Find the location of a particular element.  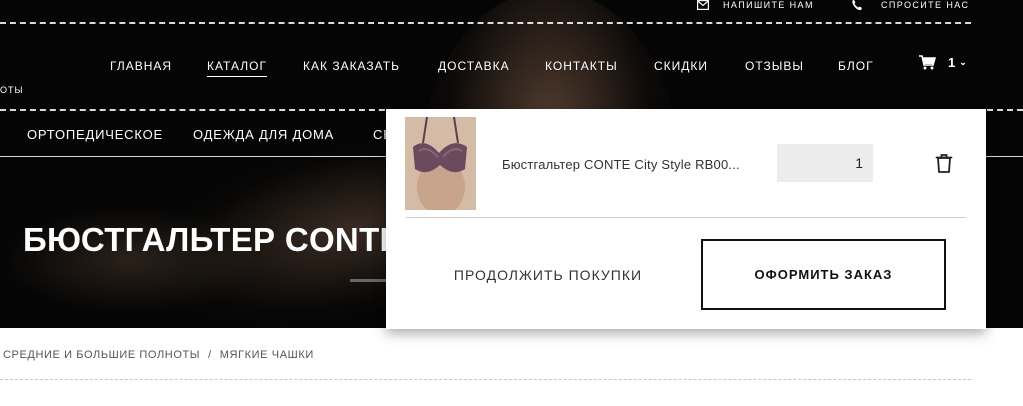

cart-count: 1 is located at coordinates (952, 62).